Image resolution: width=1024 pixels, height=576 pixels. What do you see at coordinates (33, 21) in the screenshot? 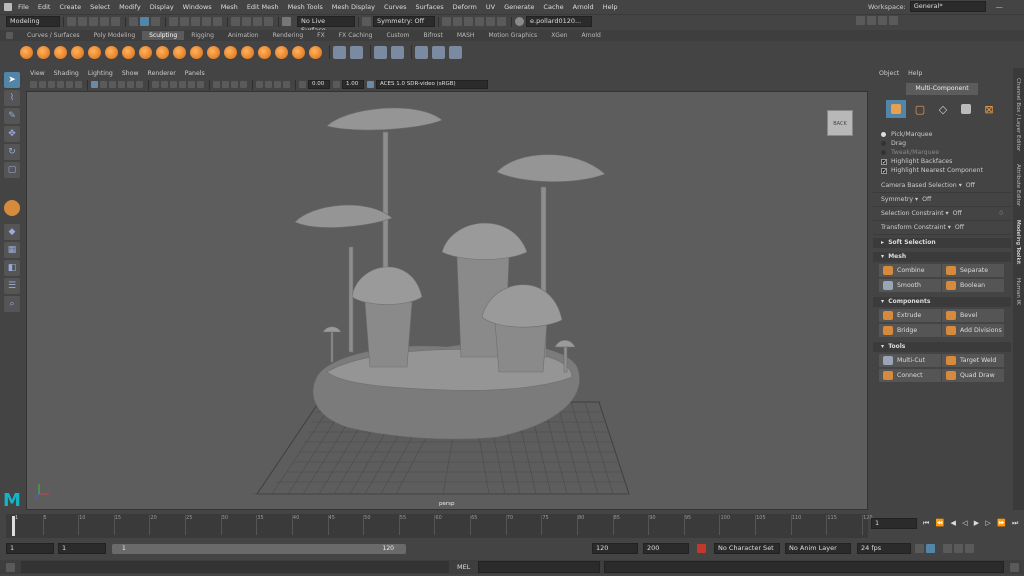
I see `menu-set-dropdown: Modeling` at bounding box center [33, 21].